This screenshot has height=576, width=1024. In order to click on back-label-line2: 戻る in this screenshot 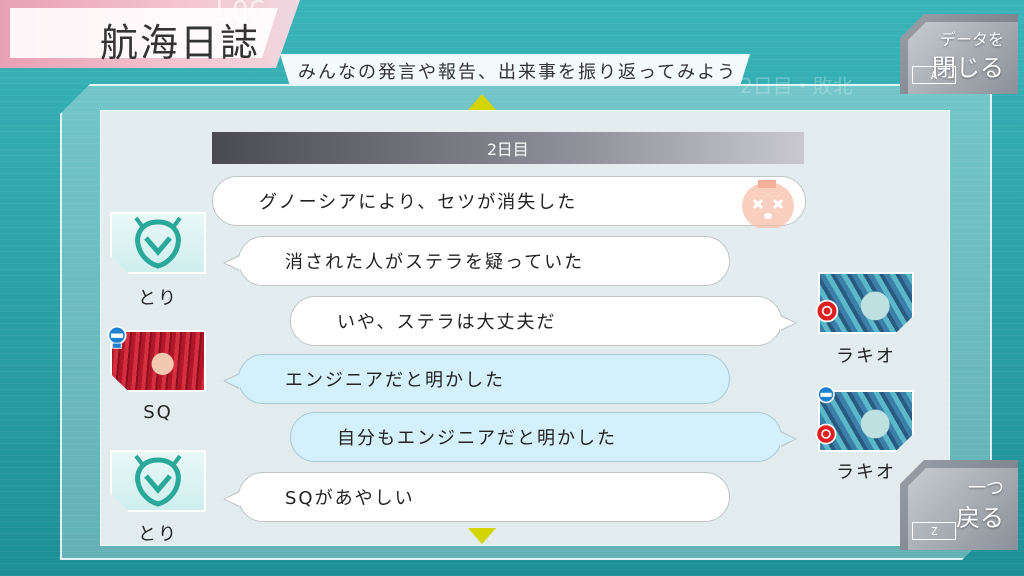, I will do `click(980, 518)`.